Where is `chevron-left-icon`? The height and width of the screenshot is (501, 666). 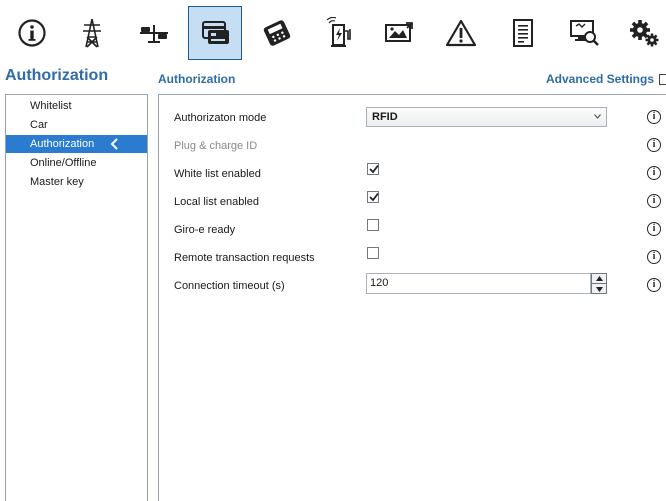 chevron-left-icon is located at coordinates (114, 144).